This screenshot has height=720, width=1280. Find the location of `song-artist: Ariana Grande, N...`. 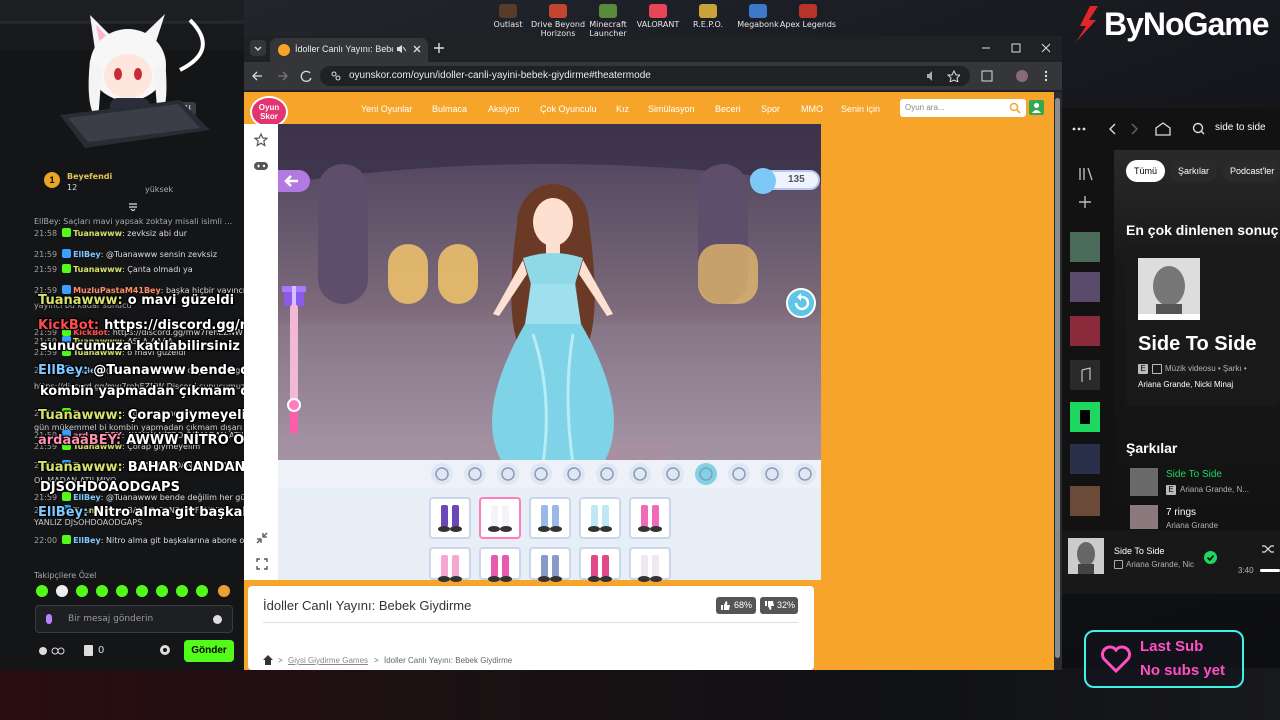

song-artist: Ariana Grande, N... is located at coordinates (1229, 489).